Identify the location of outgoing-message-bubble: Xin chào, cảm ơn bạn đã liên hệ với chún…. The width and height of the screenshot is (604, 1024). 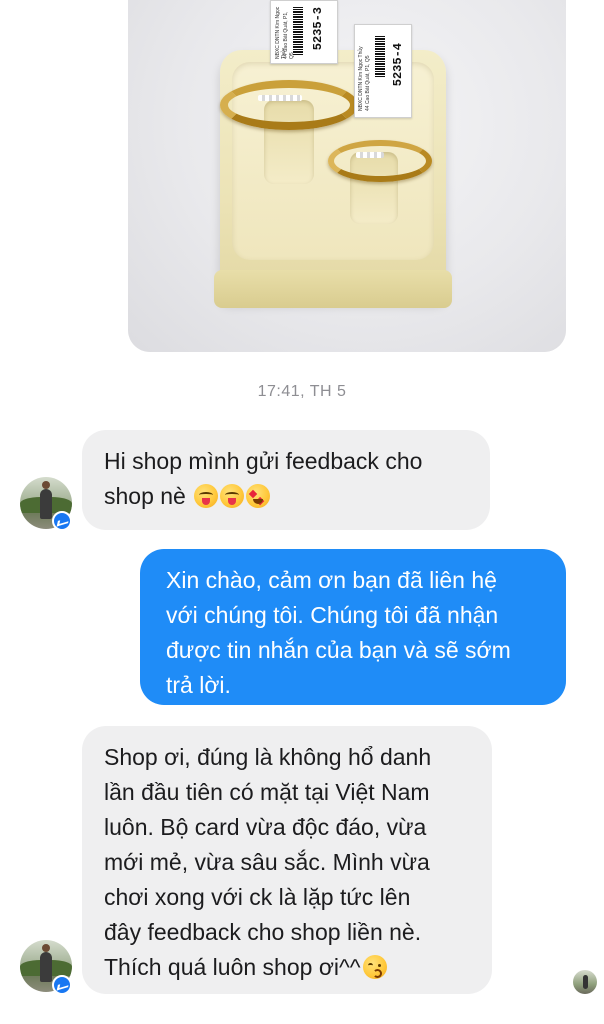
(353, 627).